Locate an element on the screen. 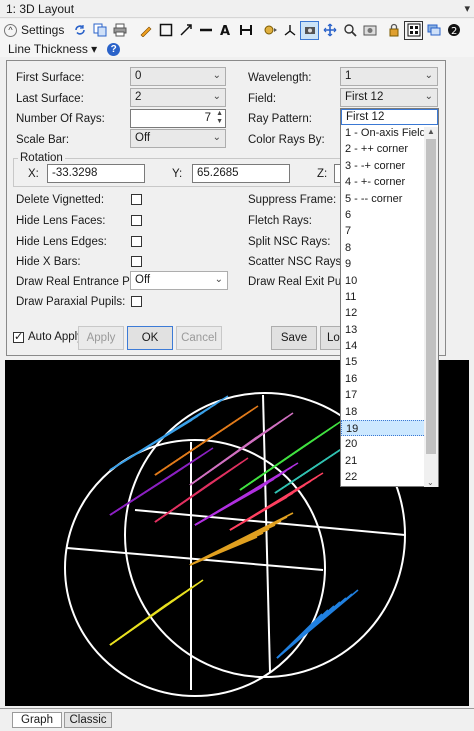 The height and width of the screenshot is (731, 474). color-rays-by-label: Color Rays By: is located at coordinates (286, 140).